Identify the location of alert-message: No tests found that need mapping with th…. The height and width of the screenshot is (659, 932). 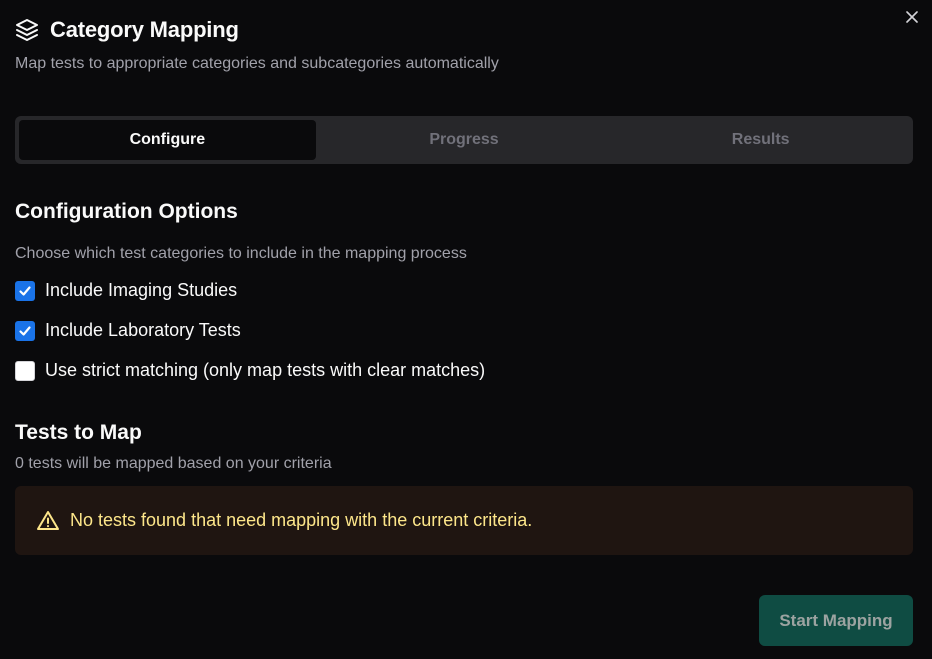
(301, 520).